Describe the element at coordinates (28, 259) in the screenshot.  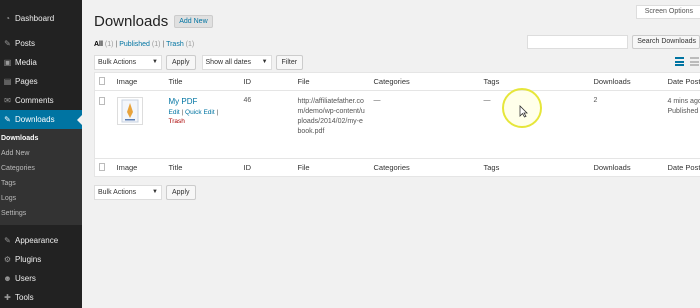
I see `menu-label: Plugins` at that location.